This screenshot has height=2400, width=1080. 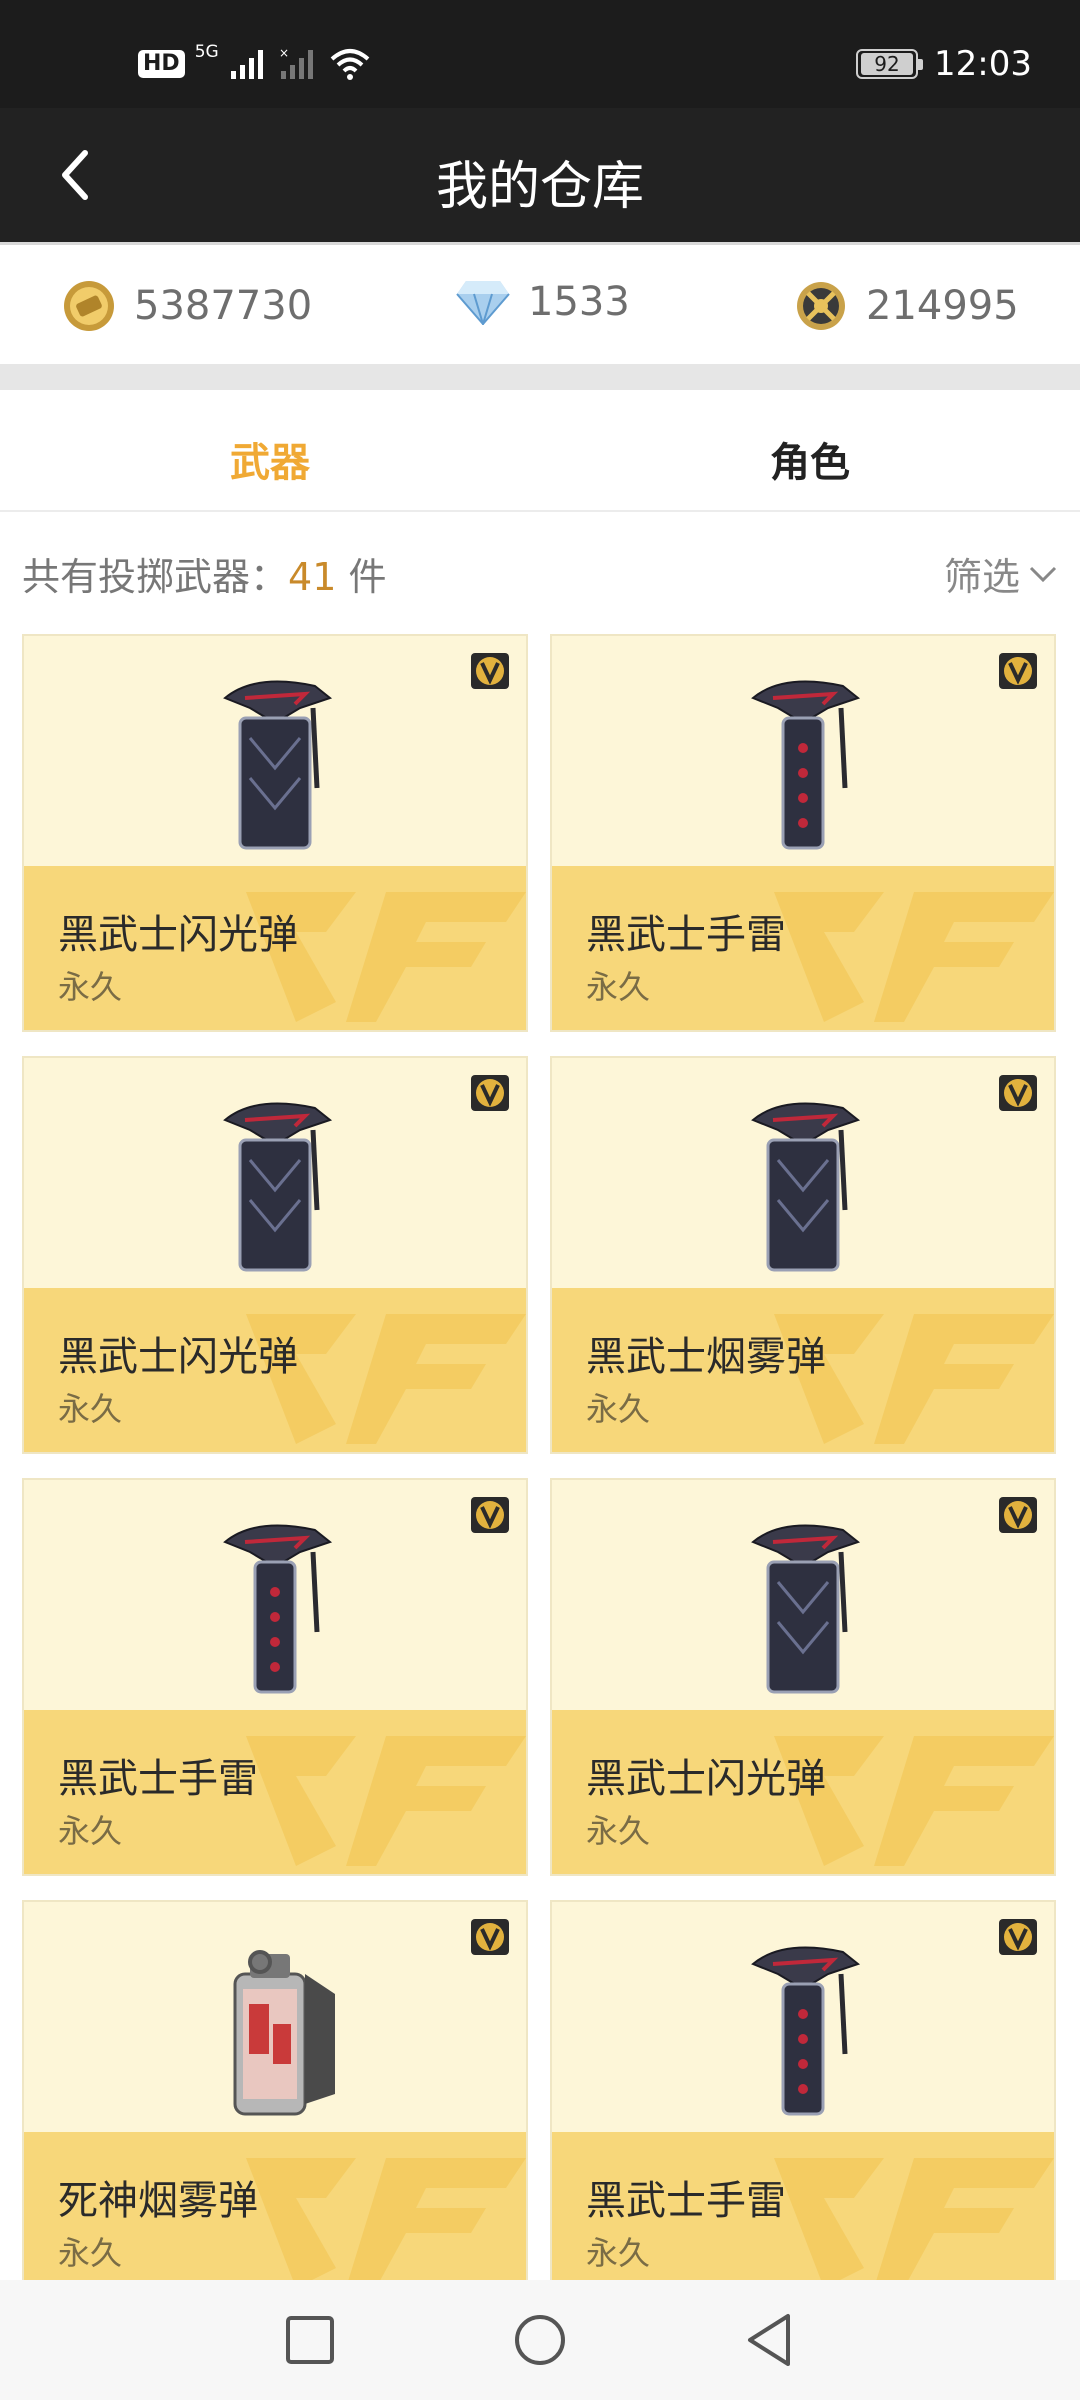 I want to click on coins-value: 5387730, so click(x=223, y=306).